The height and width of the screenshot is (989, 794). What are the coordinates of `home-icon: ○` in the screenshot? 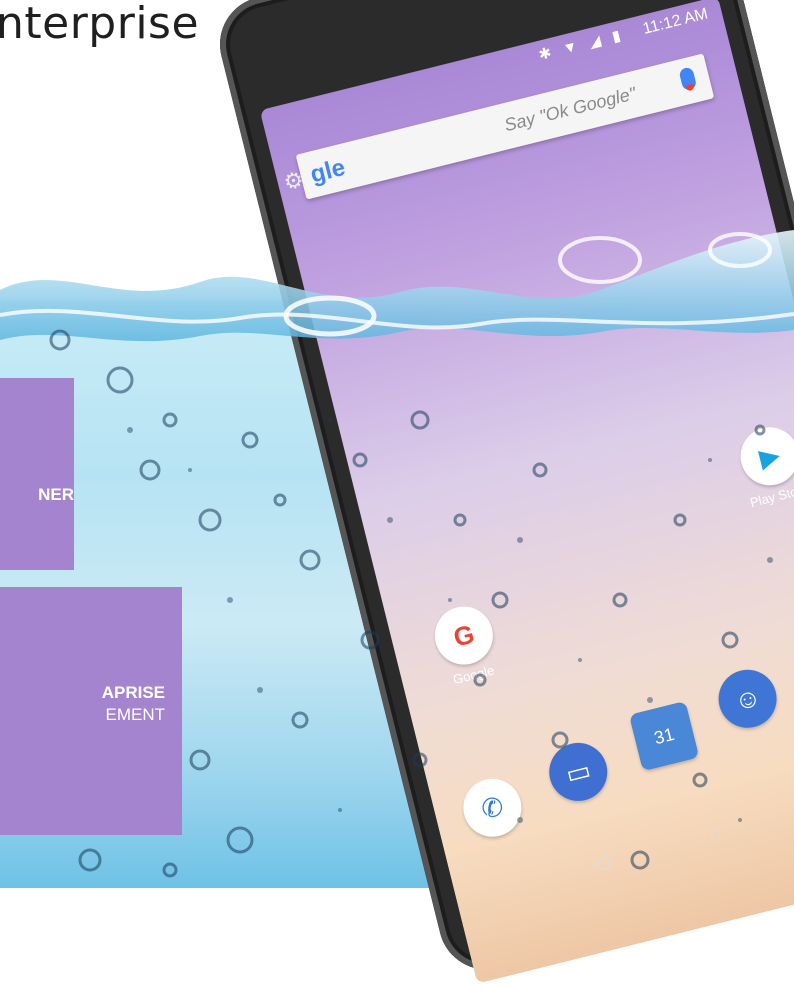 It's located at (715, 834).